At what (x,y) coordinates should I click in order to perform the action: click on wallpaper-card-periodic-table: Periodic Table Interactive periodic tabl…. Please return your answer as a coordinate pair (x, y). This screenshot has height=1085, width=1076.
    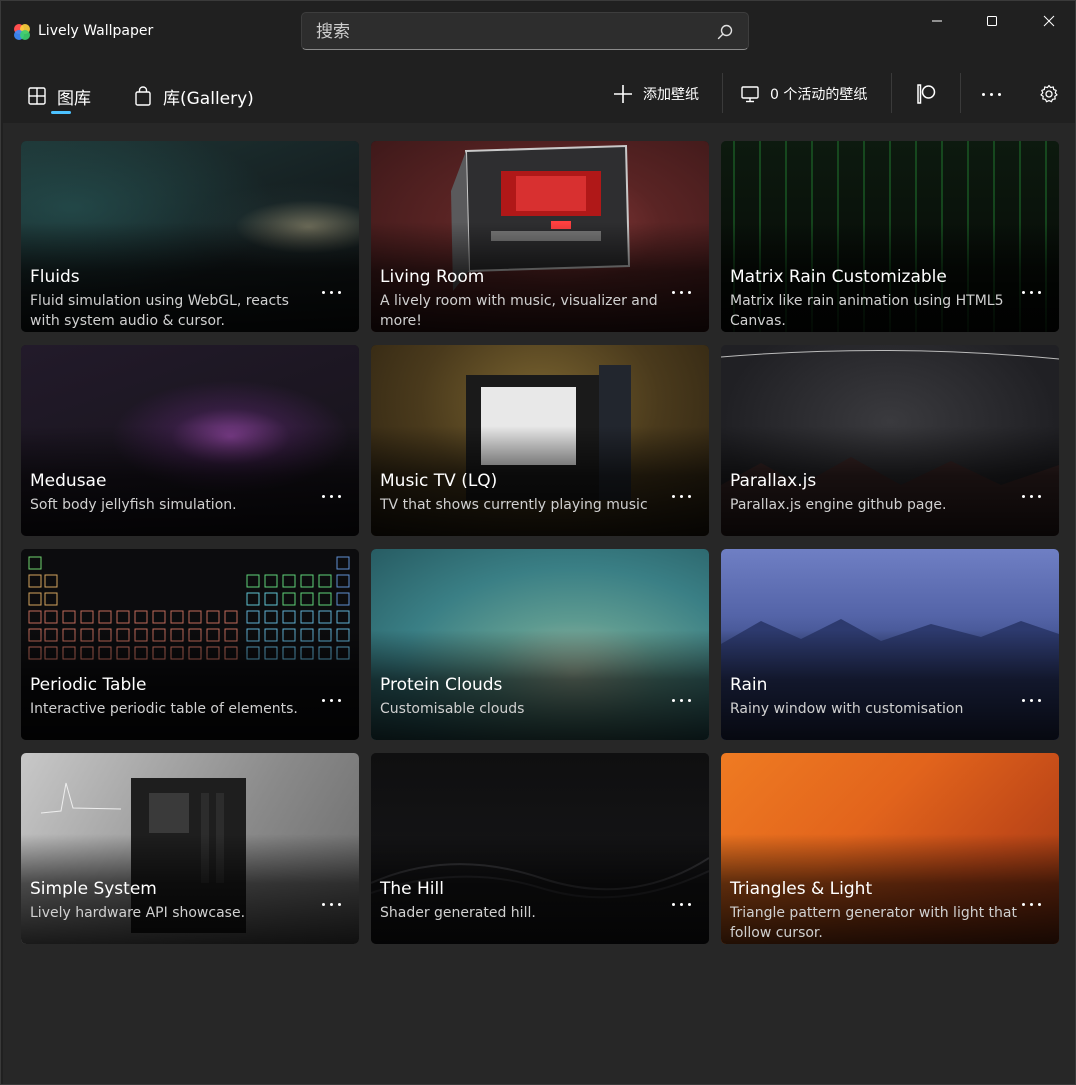
    Looking at the image, I should click on (190, 644).